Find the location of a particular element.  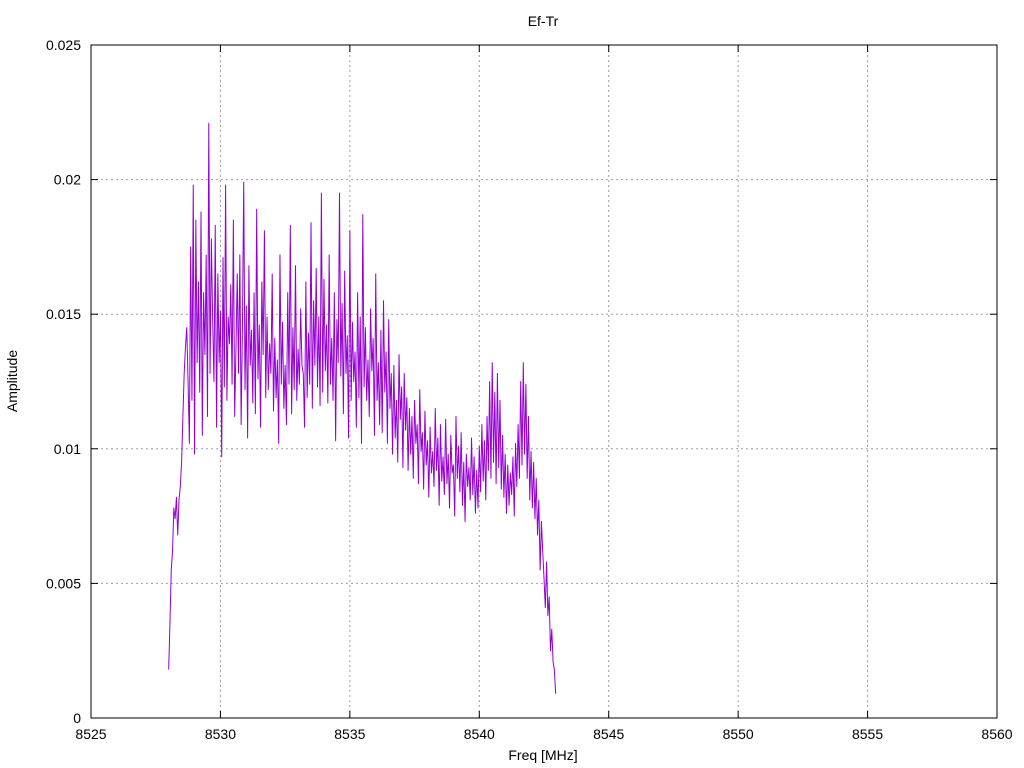

y-tick-label: 0.015 is located at coordinates (63, 314).